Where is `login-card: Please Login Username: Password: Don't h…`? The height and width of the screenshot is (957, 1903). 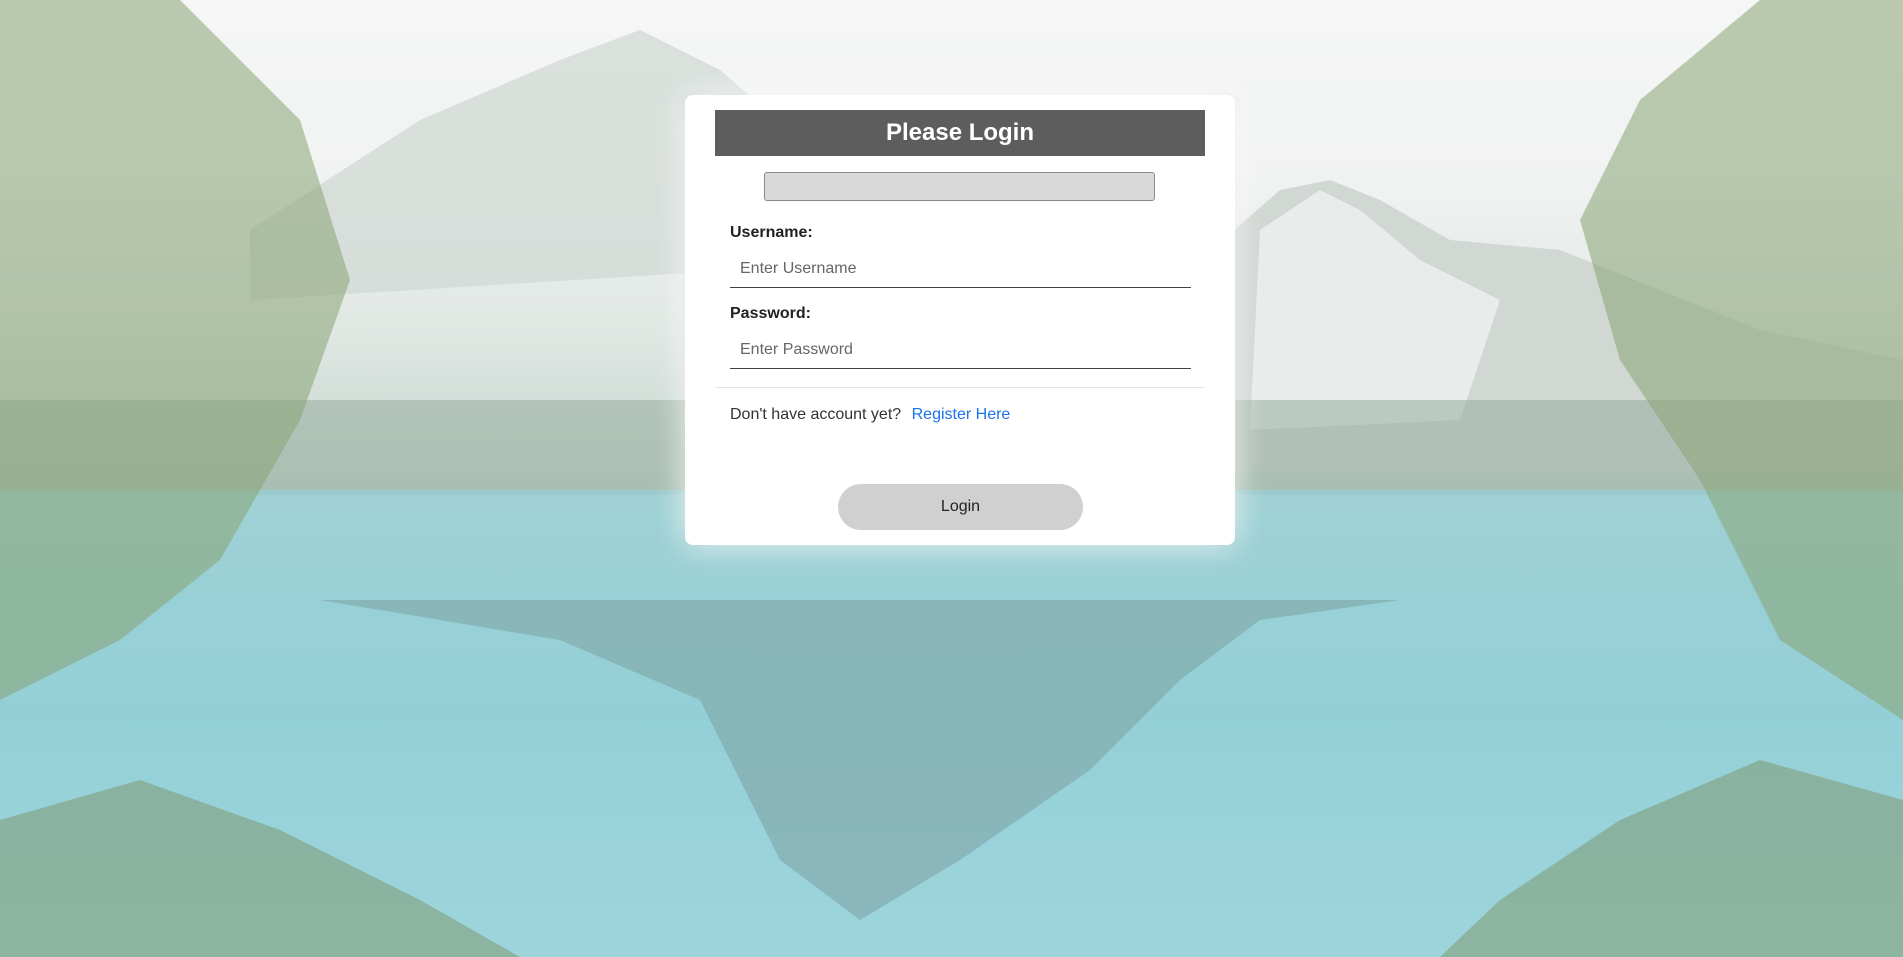
login-card: Please Login Username: Password: Don't h… is located at coordinates (960, 320).